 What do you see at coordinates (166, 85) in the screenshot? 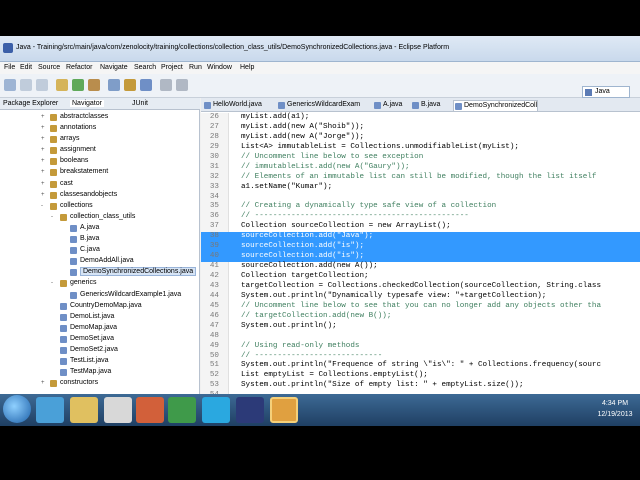
I see `open-type-icon` at bounding box center [166, 85].